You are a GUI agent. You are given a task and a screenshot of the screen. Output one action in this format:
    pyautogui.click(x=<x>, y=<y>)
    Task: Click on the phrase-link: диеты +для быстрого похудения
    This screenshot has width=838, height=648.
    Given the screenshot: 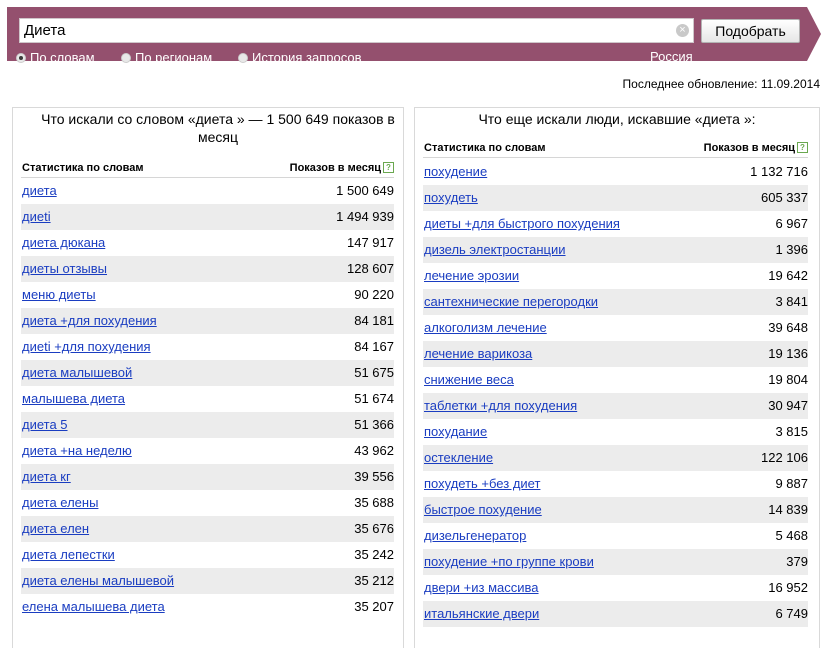 What is the action you would take?
    pyautogui.click(x=522, y=224)
    